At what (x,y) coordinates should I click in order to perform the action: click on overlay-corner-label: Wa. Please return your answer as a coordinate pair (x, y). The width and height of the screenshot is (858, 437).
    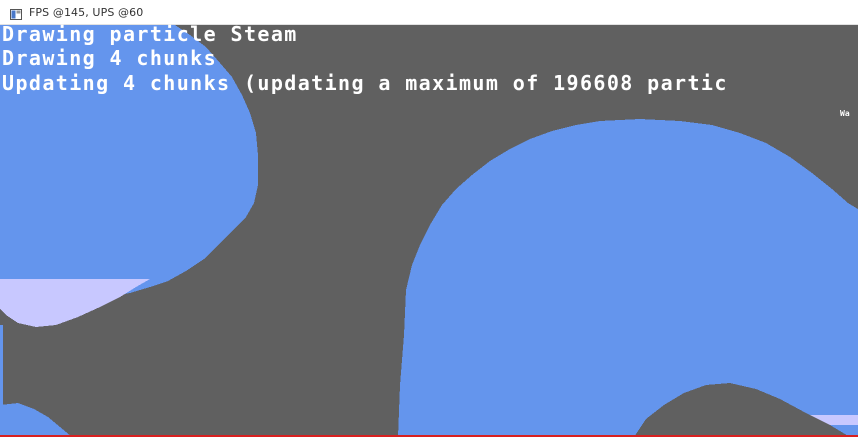
    Looking at the image, I should click on (845, 113).